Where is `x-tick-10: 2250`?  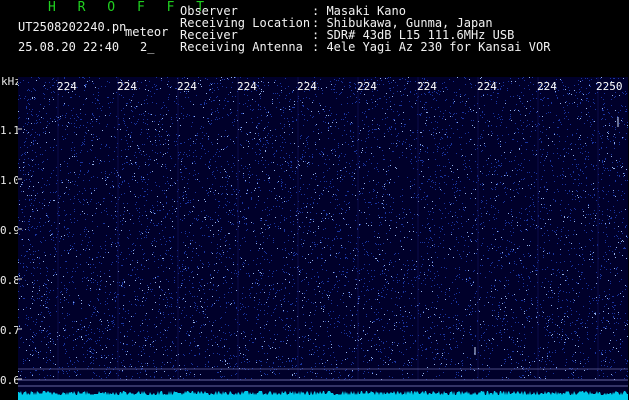
x-tick-10: 2250 is located at coordinates (609, 86).